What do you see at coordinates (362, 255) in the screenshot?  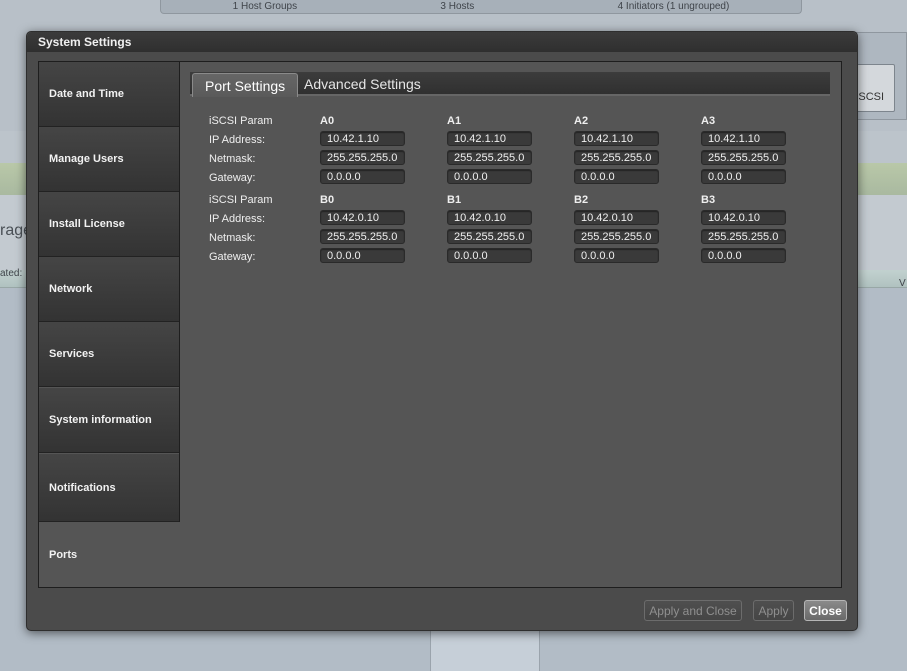 I see `gateway-field-b0` at bounding box center [362, 255].